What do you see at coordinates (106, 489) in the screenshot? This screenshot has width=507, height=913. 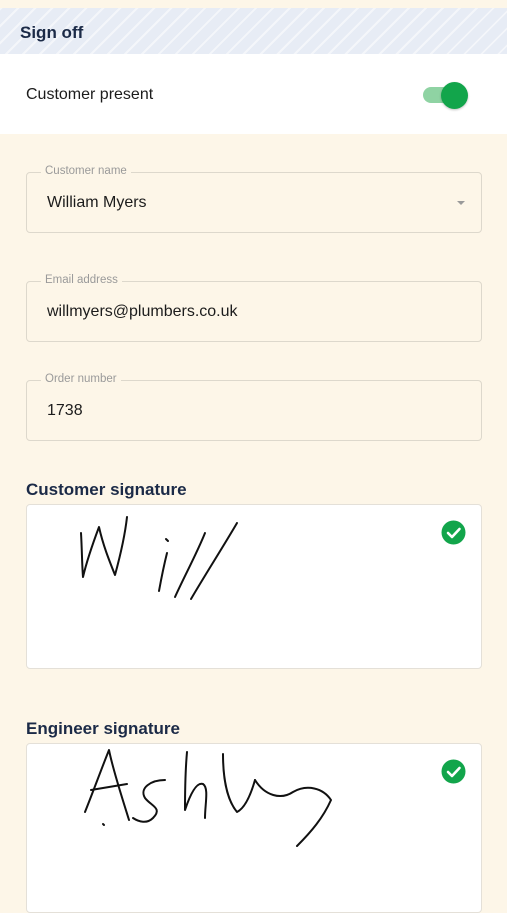 I see `customer-signature-label: Customer signature` at bounding box center [106, 489].